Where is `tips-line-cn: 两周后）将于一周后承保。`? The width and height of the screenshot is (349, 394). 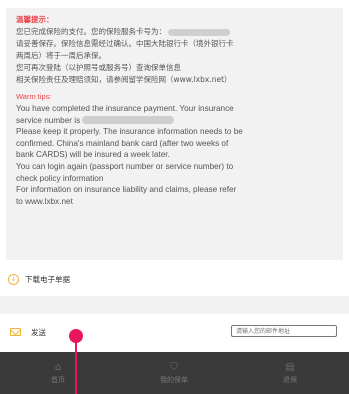 tips-line-cn: 两周后）将于一周后承保。 is located at coordinates (61, 55).